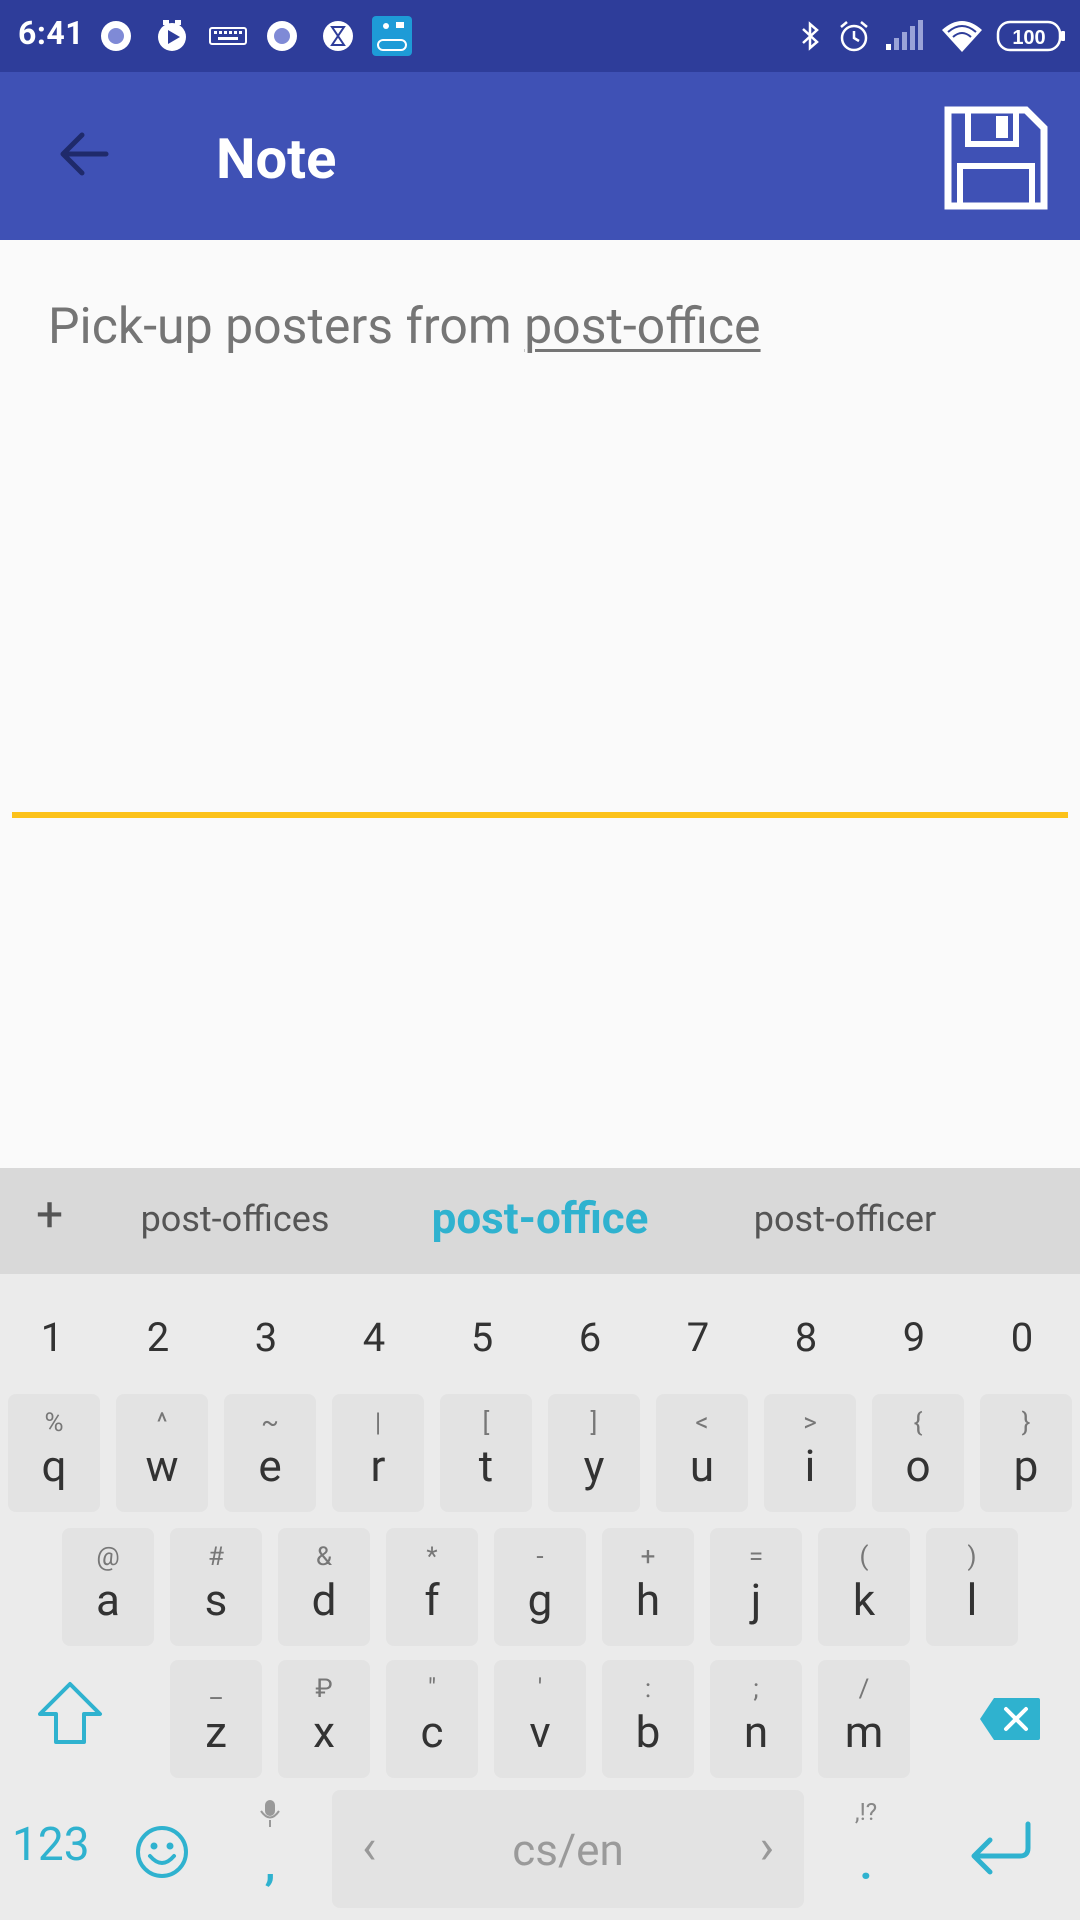 The width and height of the screenshot is (1080, 1920). Describe the element at coordinates (1000, 1852) in the screenshot. I see `enter-key` at that location.